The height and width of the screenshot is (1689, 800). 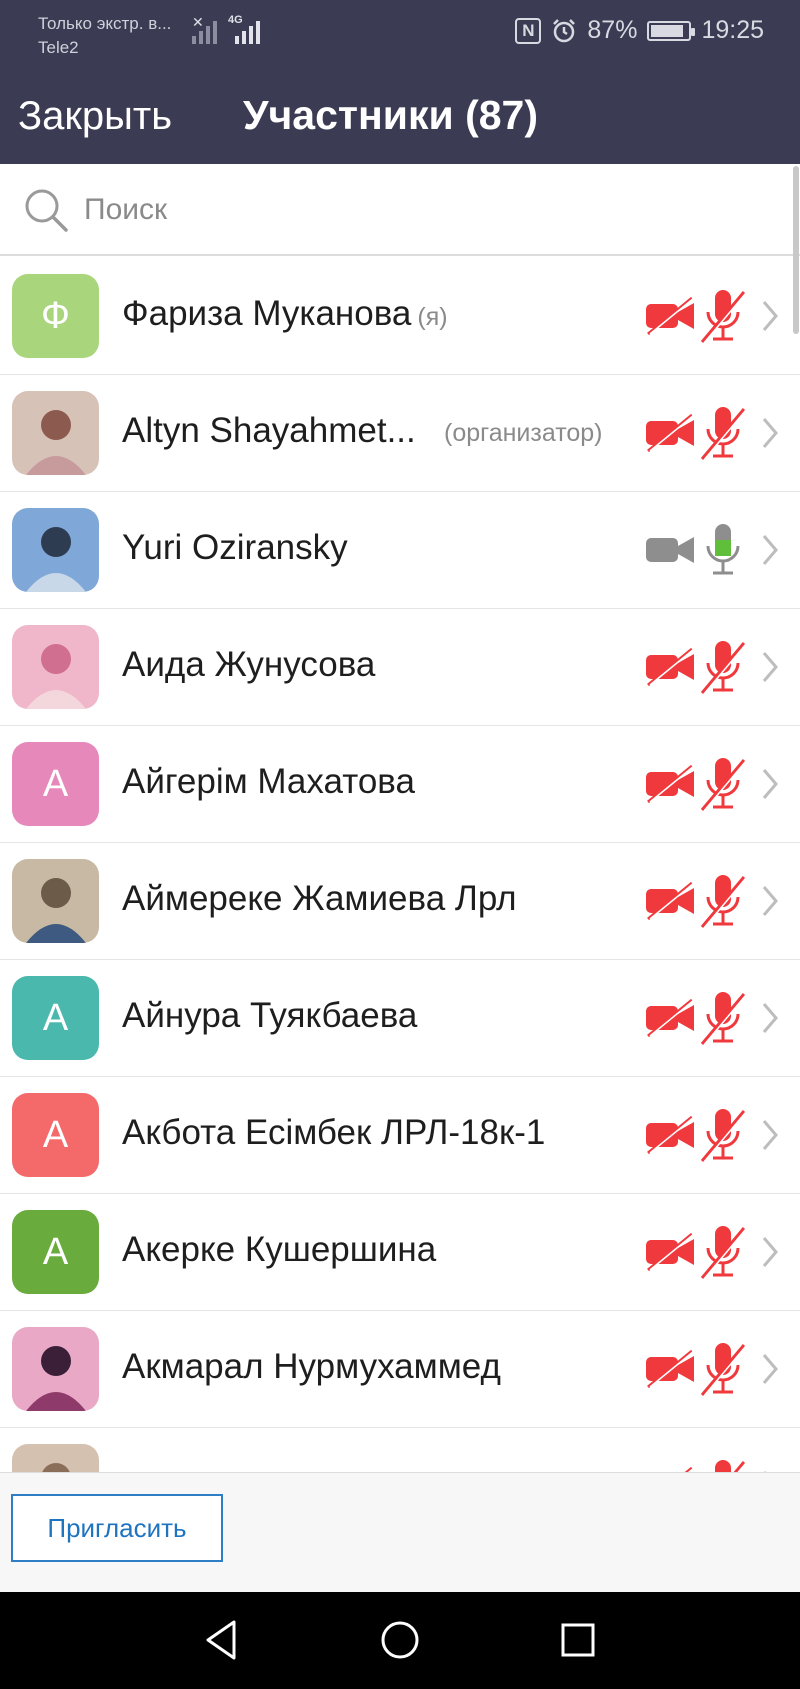 I want to click on participant-role: (я), so click(x=432, y=317).